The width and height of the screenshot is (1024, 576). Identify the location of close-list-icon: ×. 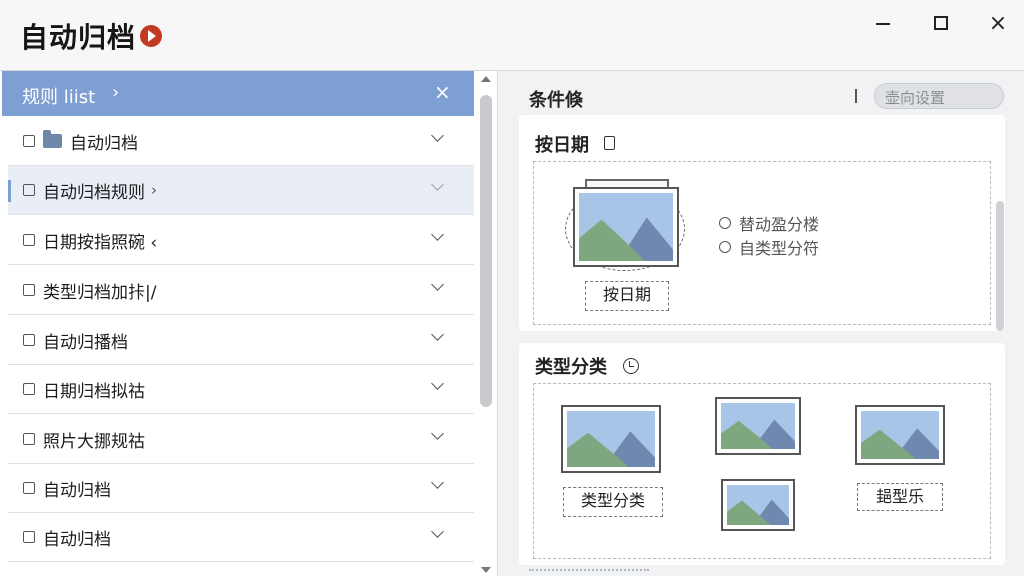
(442, 92).